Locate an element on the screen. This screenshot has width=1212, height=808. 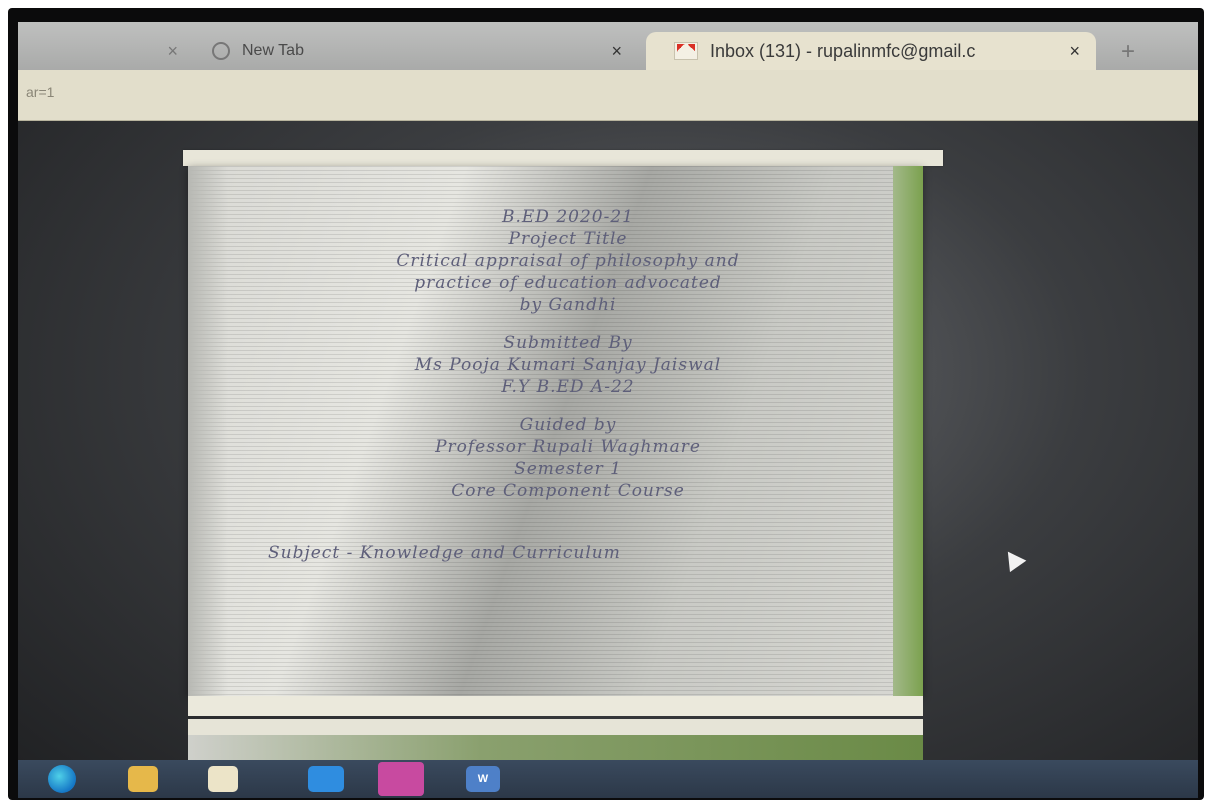
taskbar: W is located at coordinates (608, 779).